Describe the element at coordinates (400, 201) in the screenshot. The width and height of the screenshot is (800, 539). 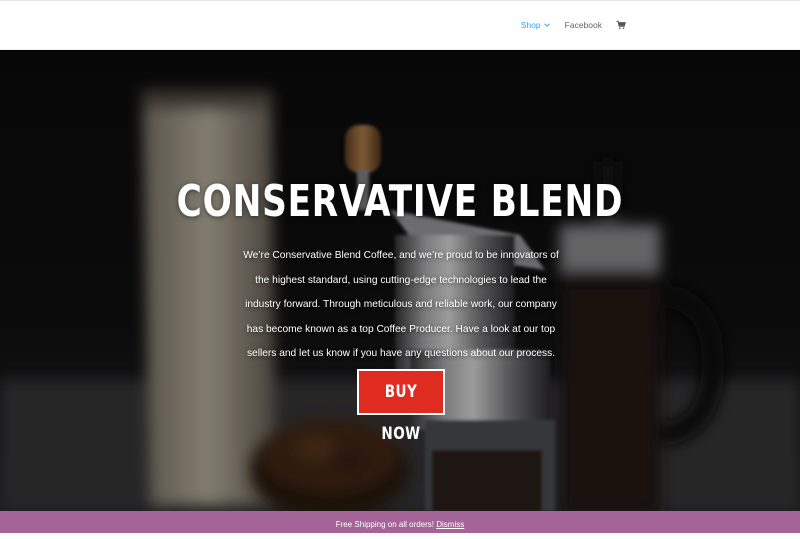
I see `hero-title: CONSERVATIVE BLEND` at that location.